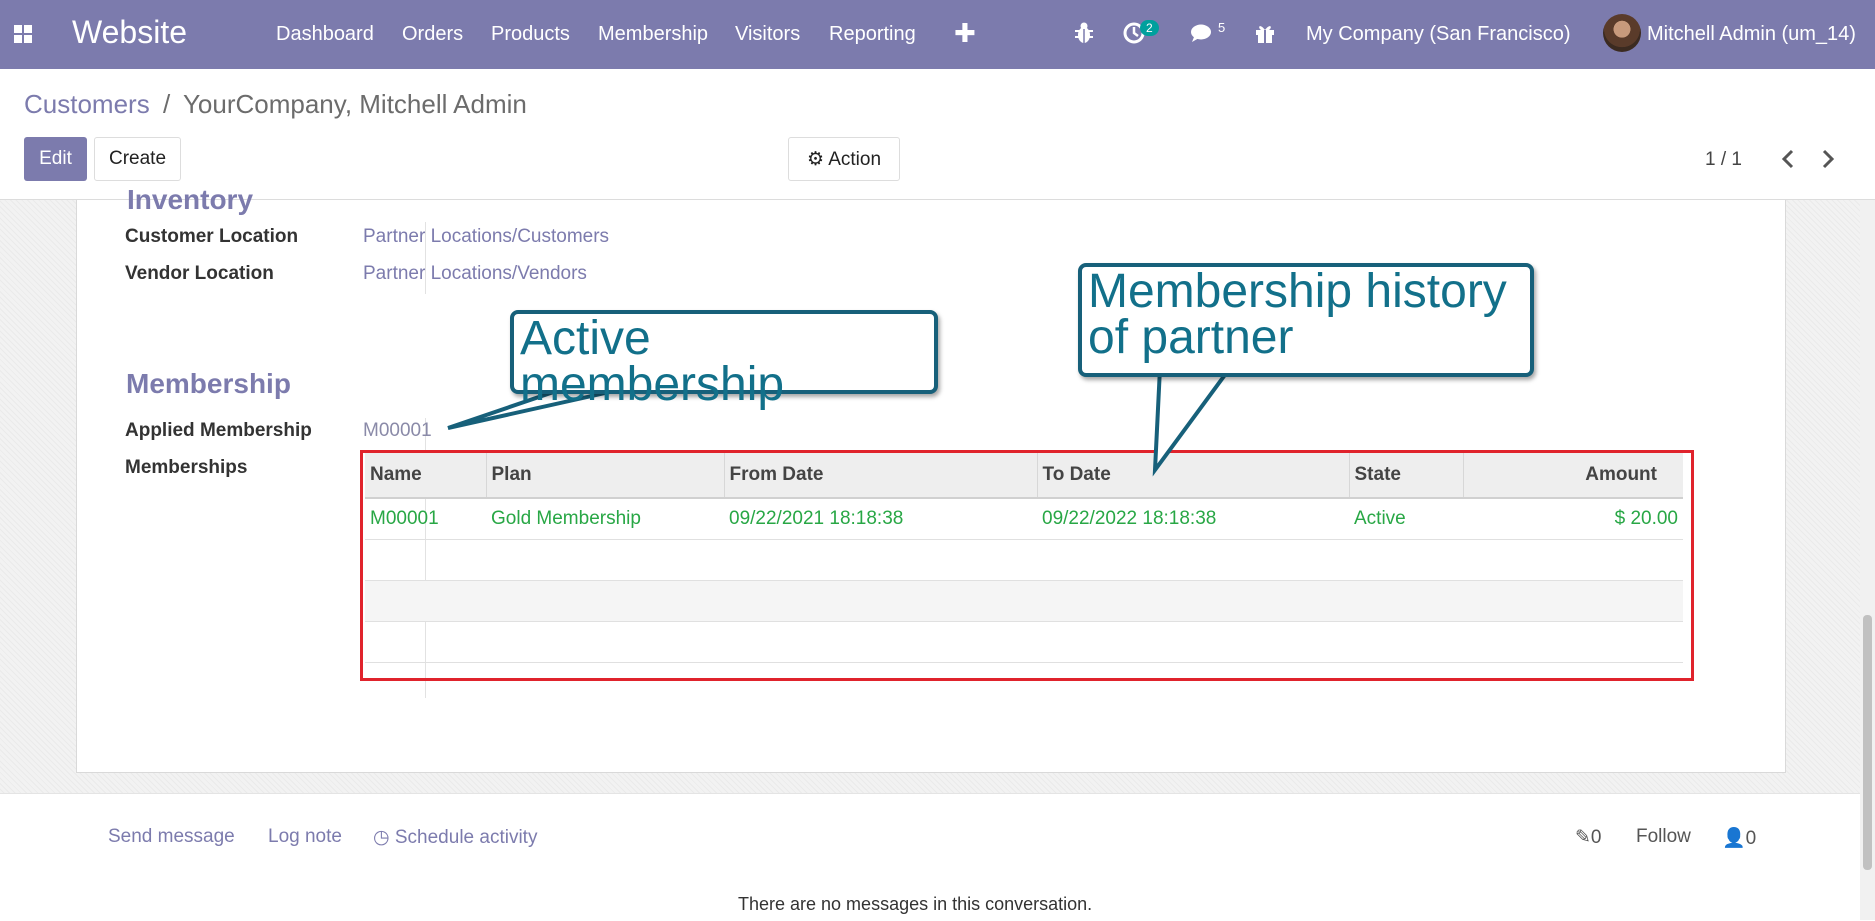  I want to click on callout-pointers, so click(840, 421).